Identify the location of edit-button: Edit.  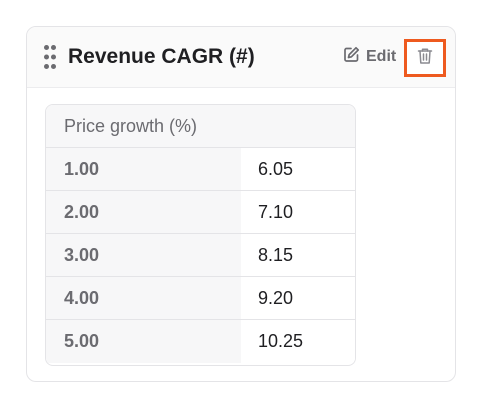
(369, 57).